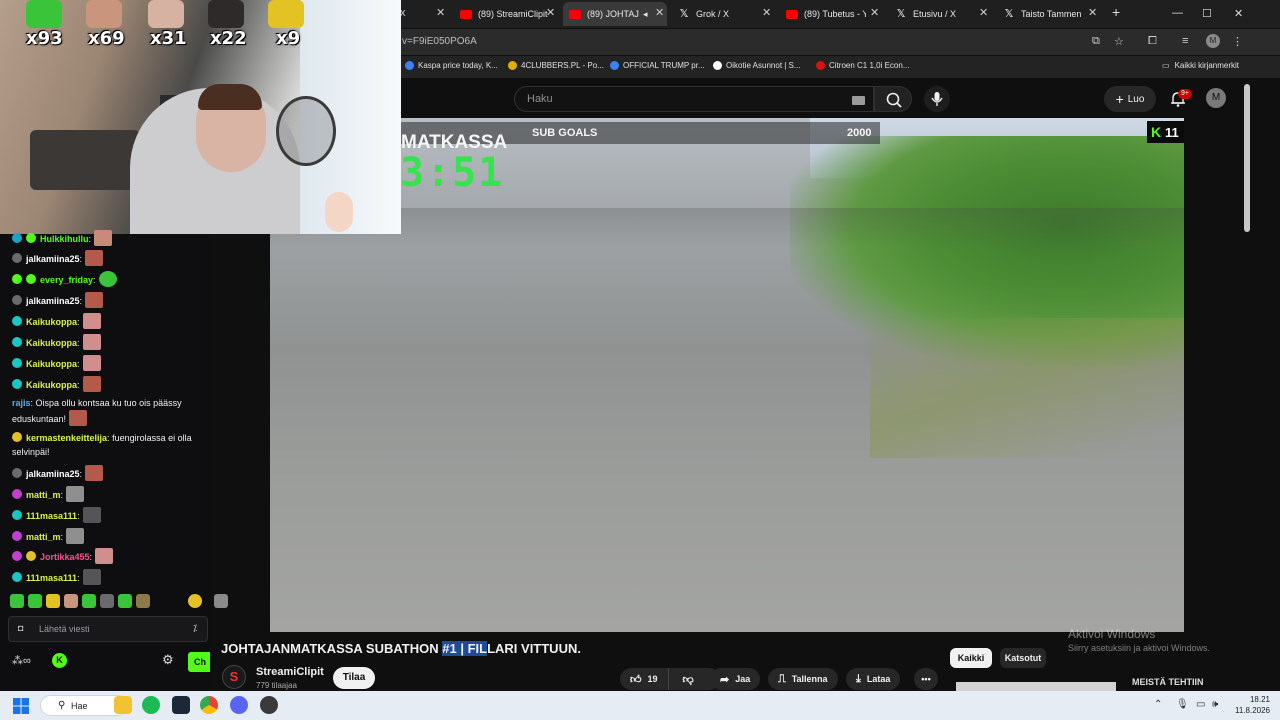 The image size is (1280, 720). I want to click on subscribe-button: Tilaa, so click(354, 678).